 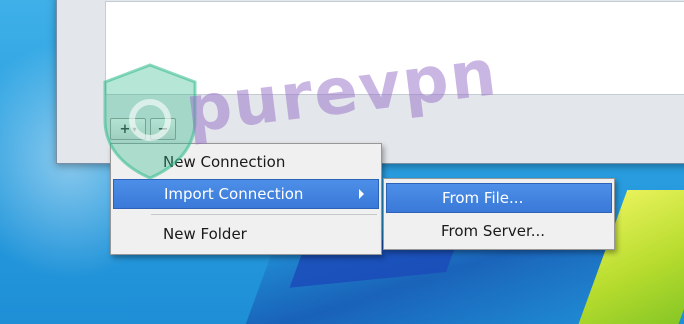 What do you see at coordinates (205, 234) in the screenshot?
I see `menu-item-label: New Folder` at bounding box center [205, 234].